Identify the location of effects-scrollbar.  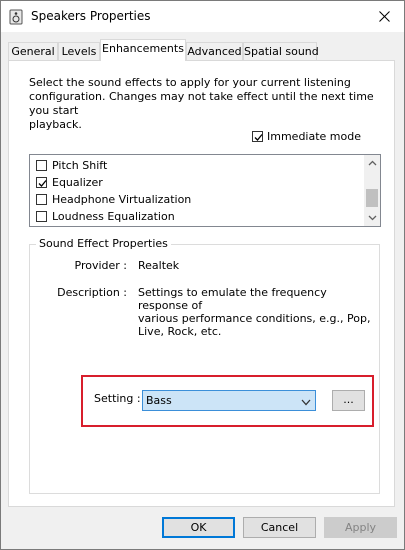
(372, 190).